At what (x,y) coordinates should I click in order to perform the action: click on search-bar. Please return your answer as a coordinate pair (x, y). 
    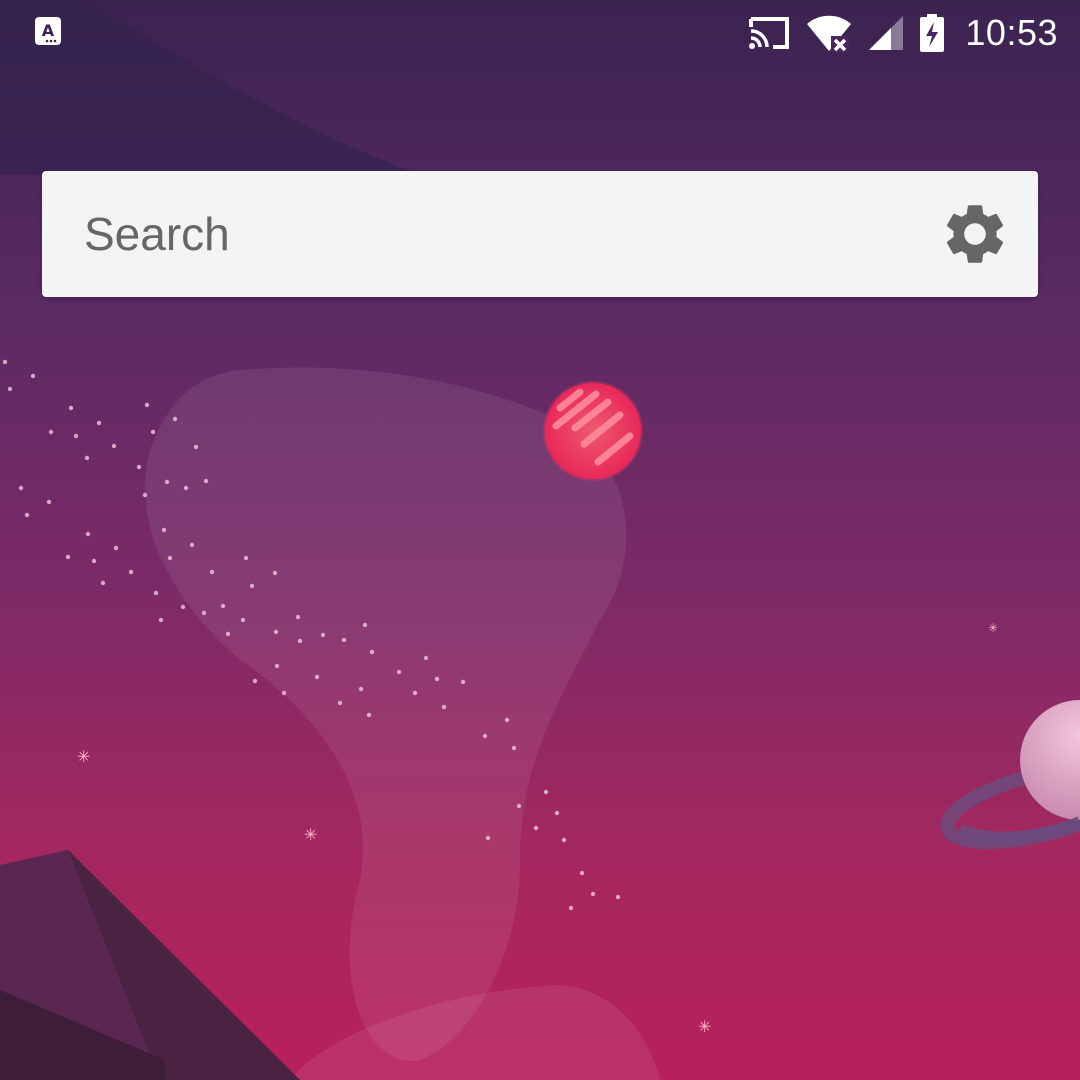
    Looking at the image, I should click on (540, 234).